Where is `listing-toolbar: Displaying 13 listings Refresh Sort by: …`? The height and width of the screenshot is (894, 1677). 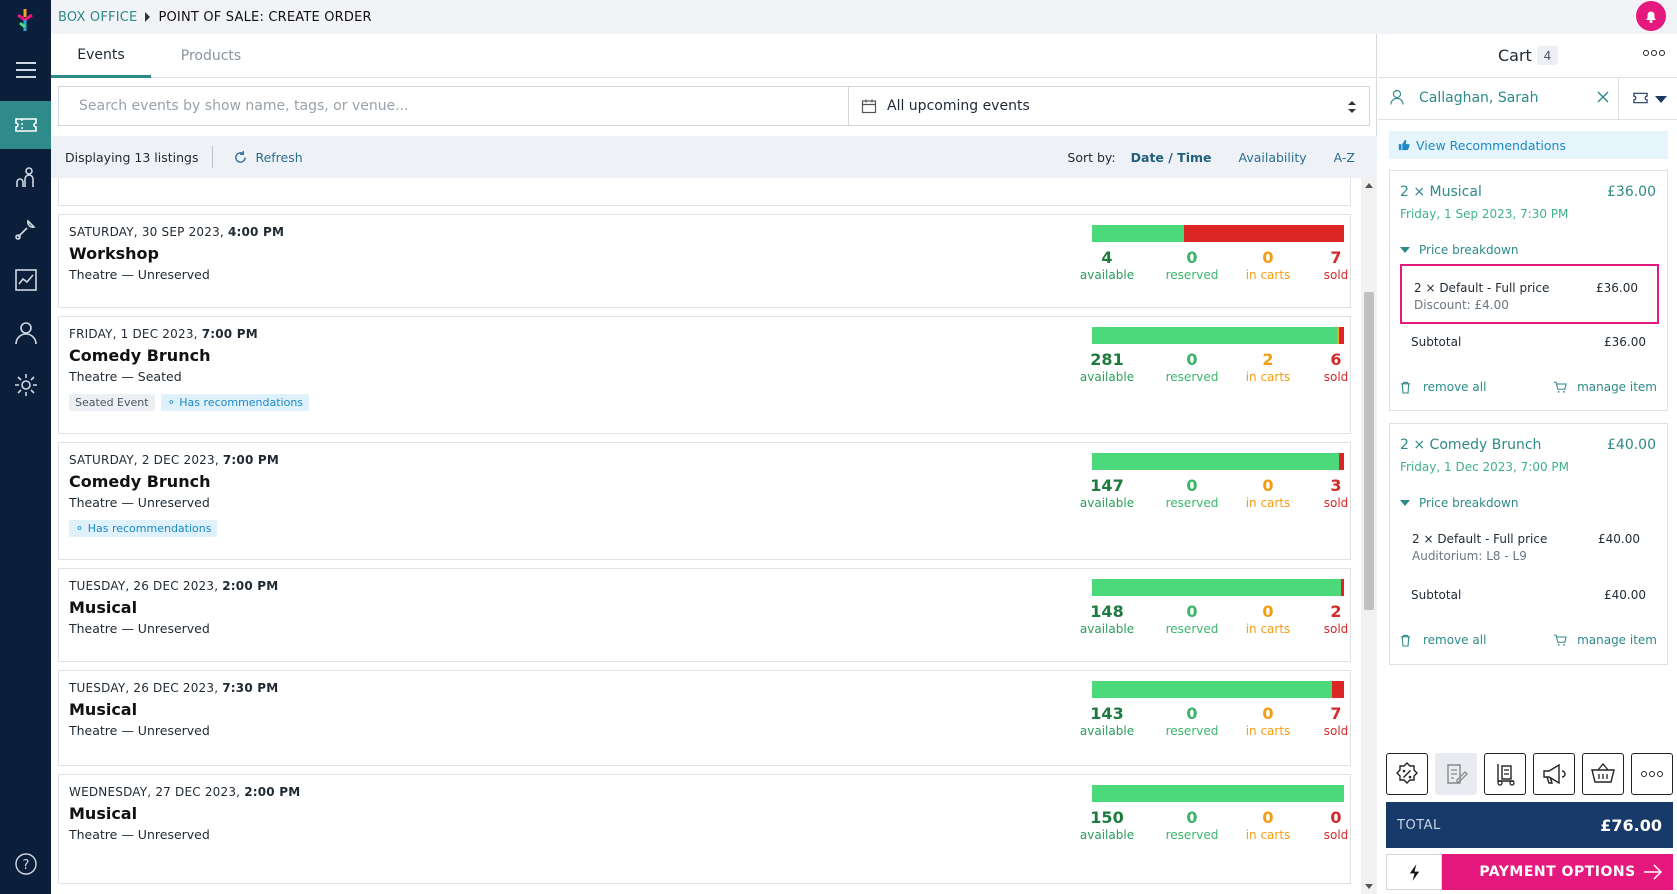
listing-toolbar: Displaying 13 listings Refresh Sort by: … is located at coordinates (714, 157).